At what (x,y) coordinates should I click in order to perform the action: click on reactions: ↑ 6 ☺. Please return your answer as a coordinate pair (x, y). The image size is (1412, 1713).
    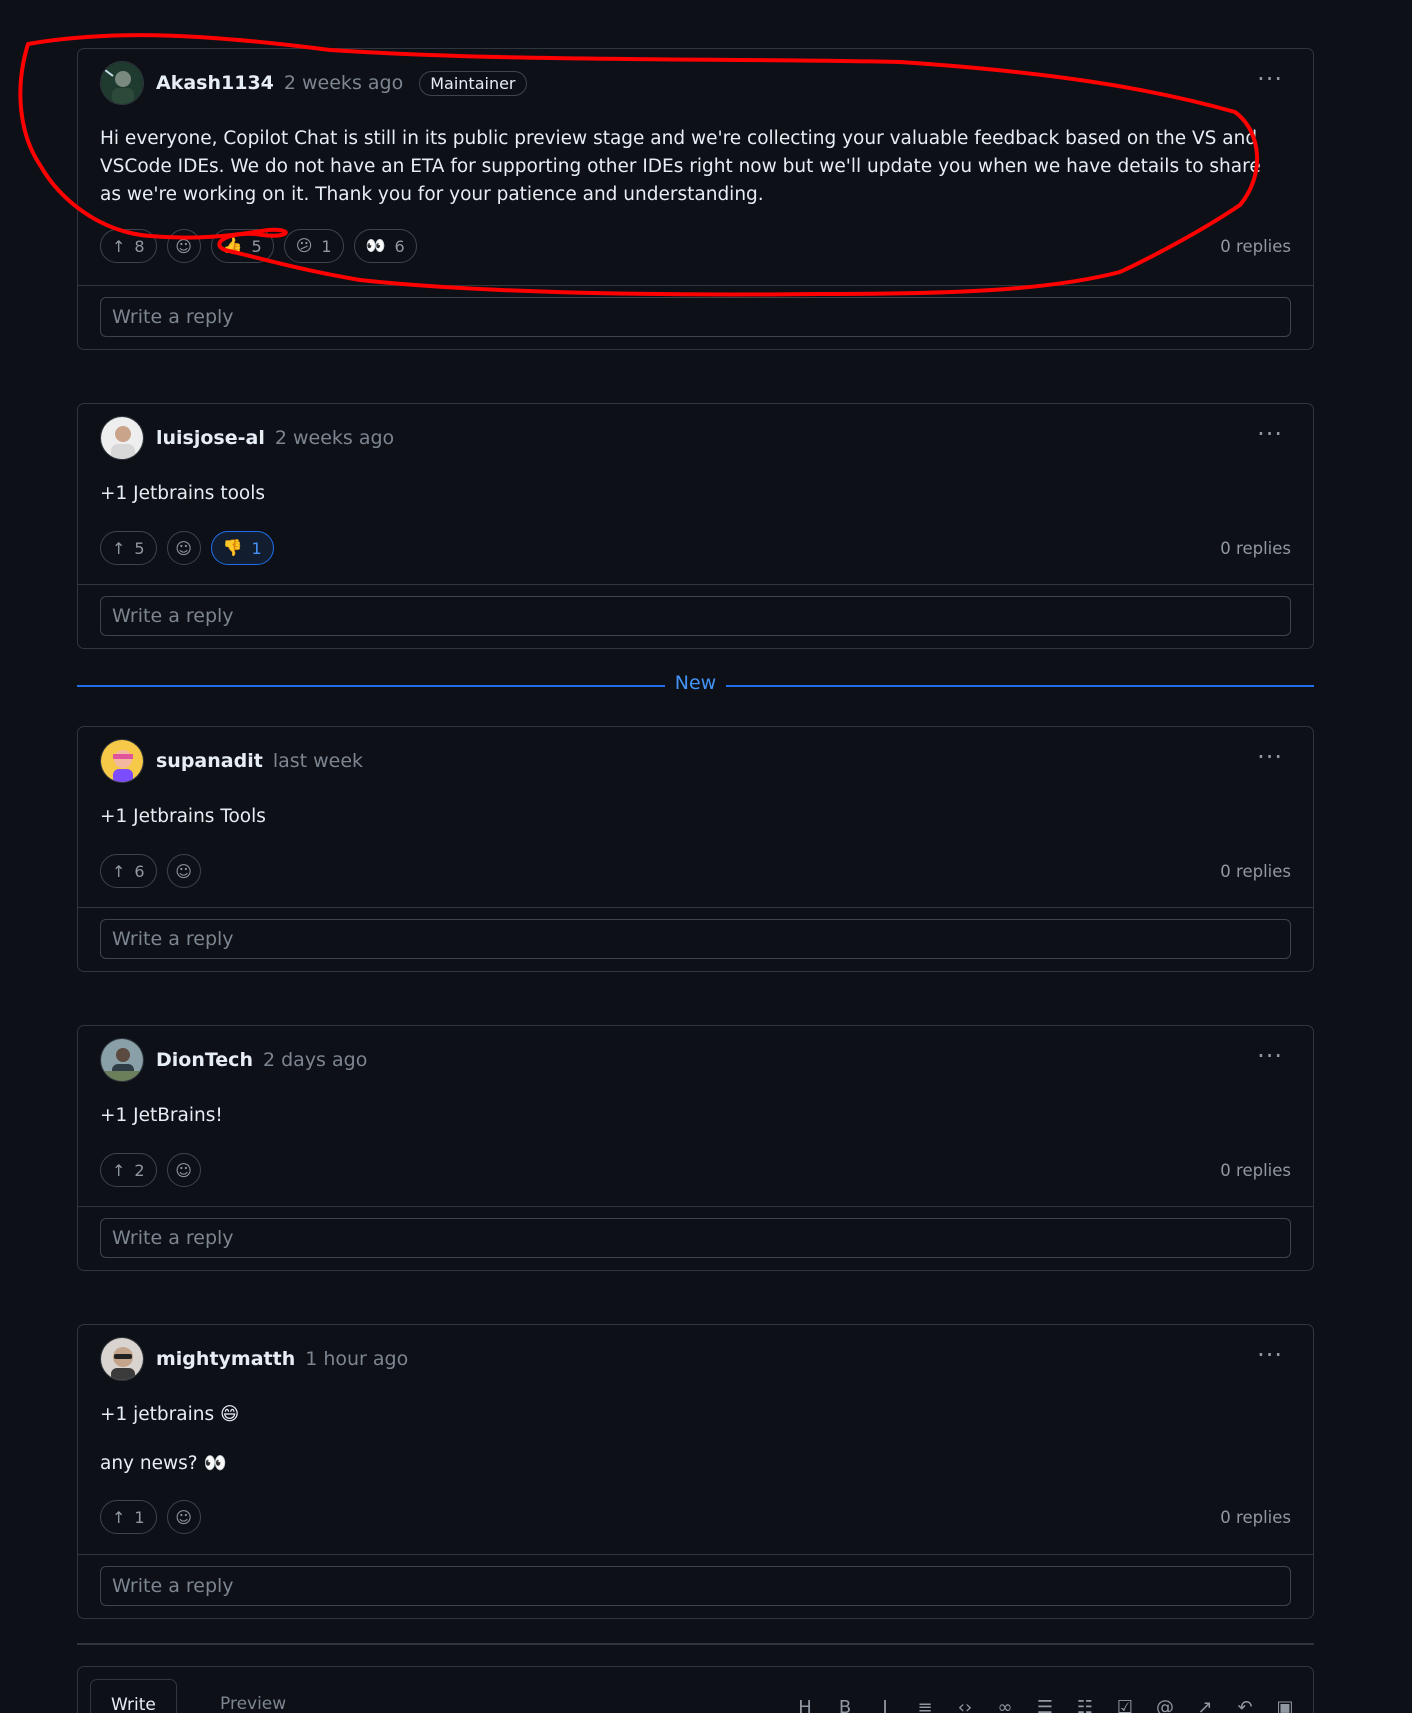
    Looking at the image, I should click on (150, 871).